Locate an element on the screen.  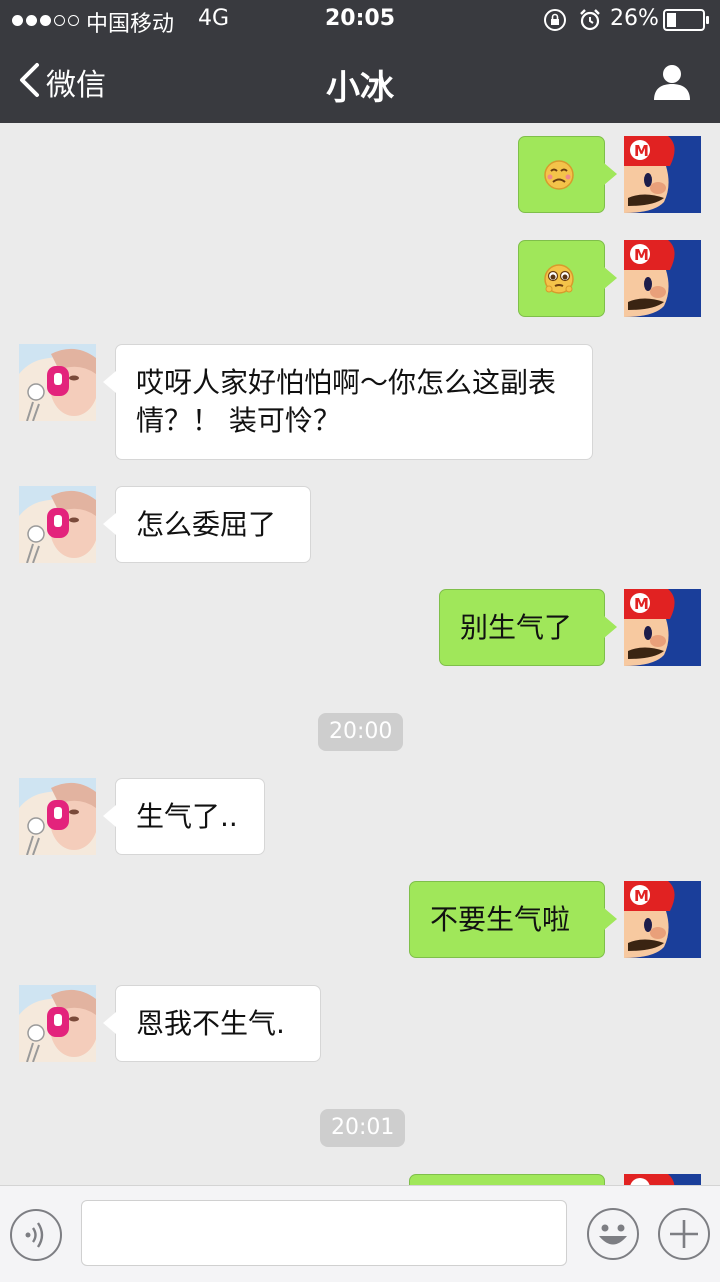
message-row: 哎呀人家好怕怕啊～你怎么这副表情？！ 装可怜？ is located at coordinates (360, 402).